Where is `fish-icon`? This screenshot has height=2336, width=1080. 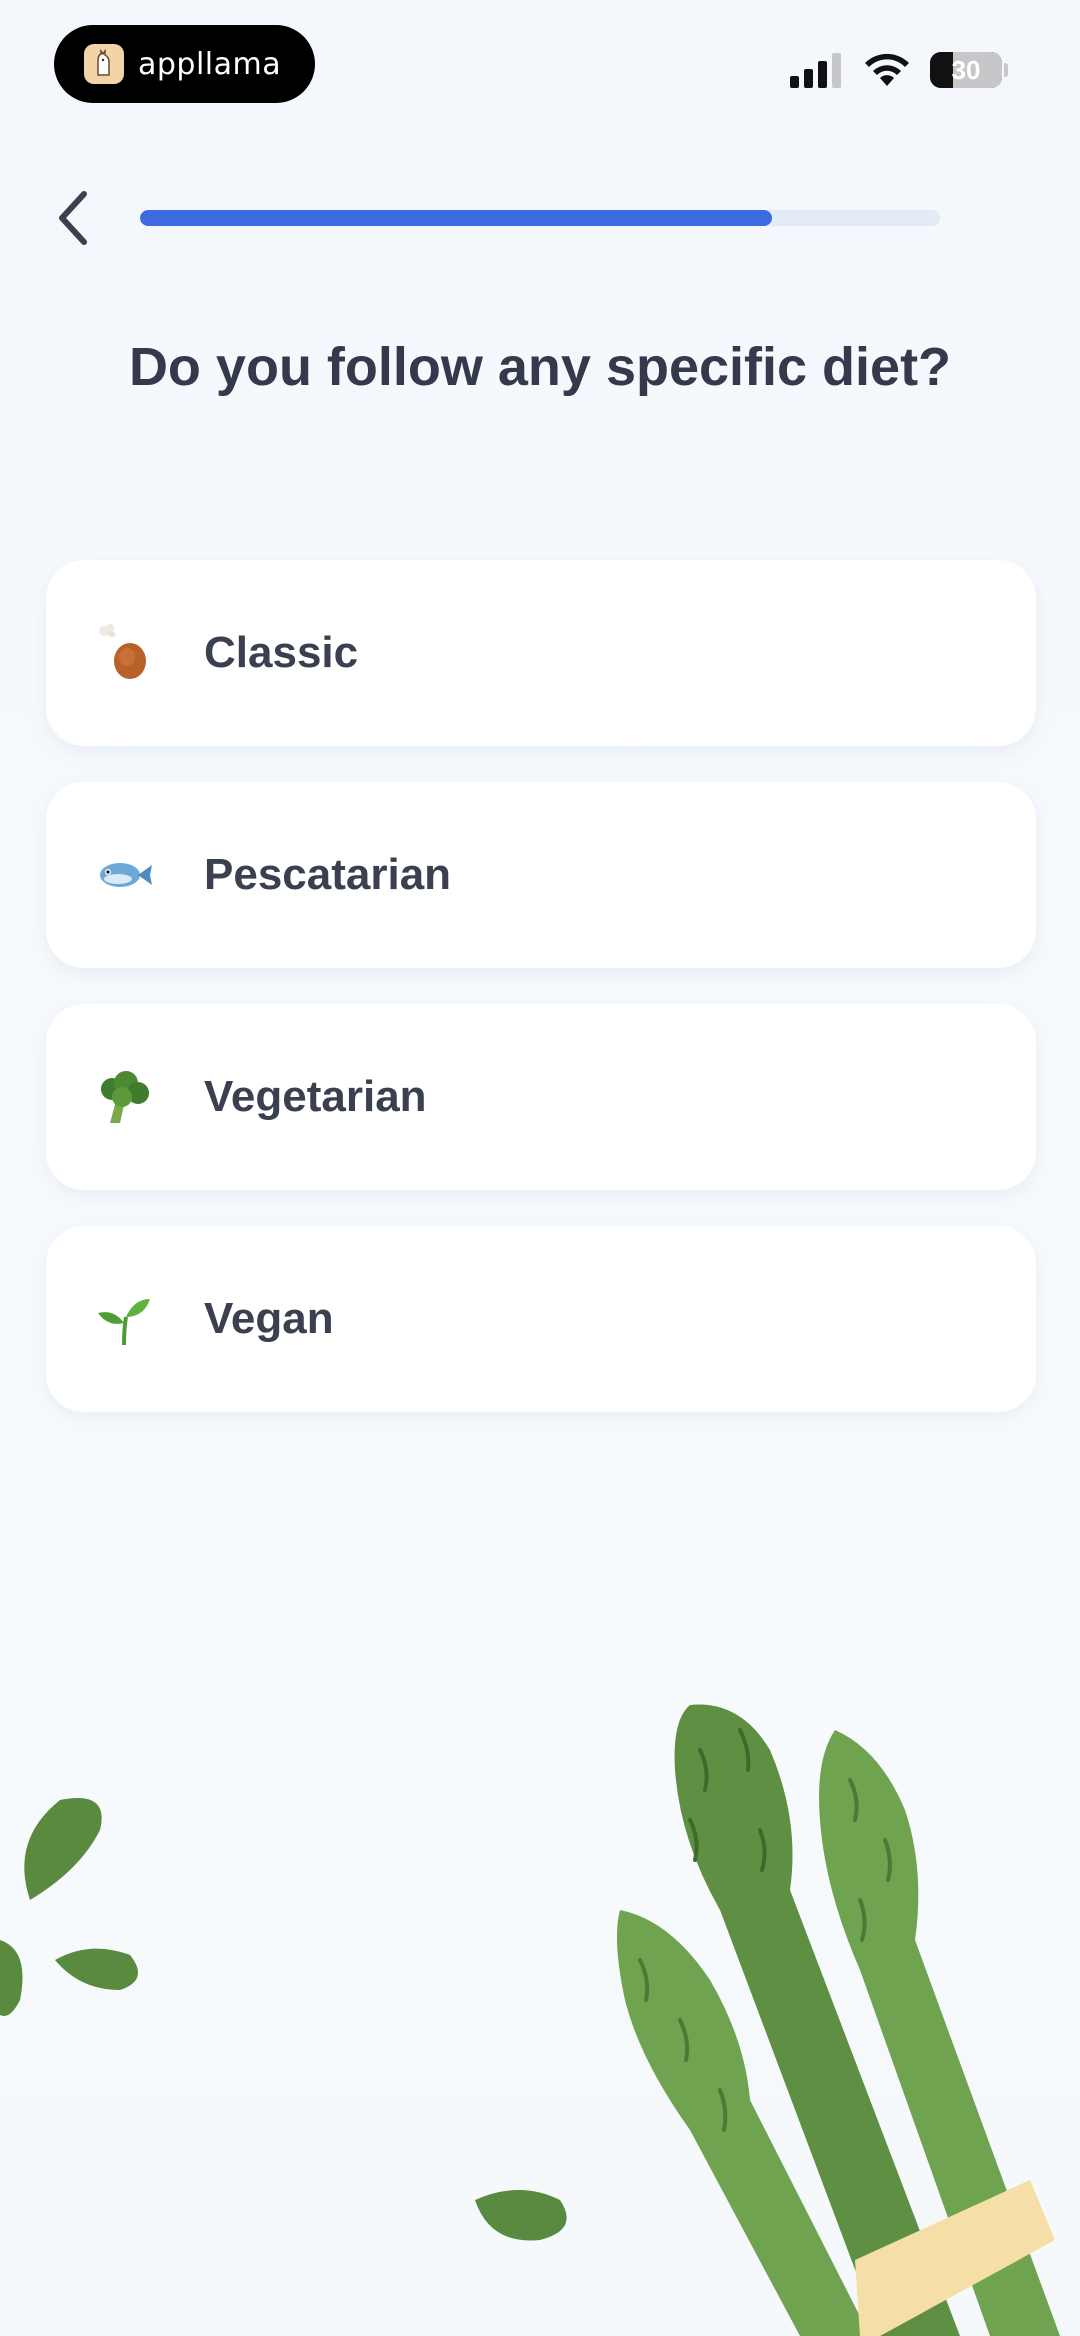
fish-icon is located at coordinates (124, 875).